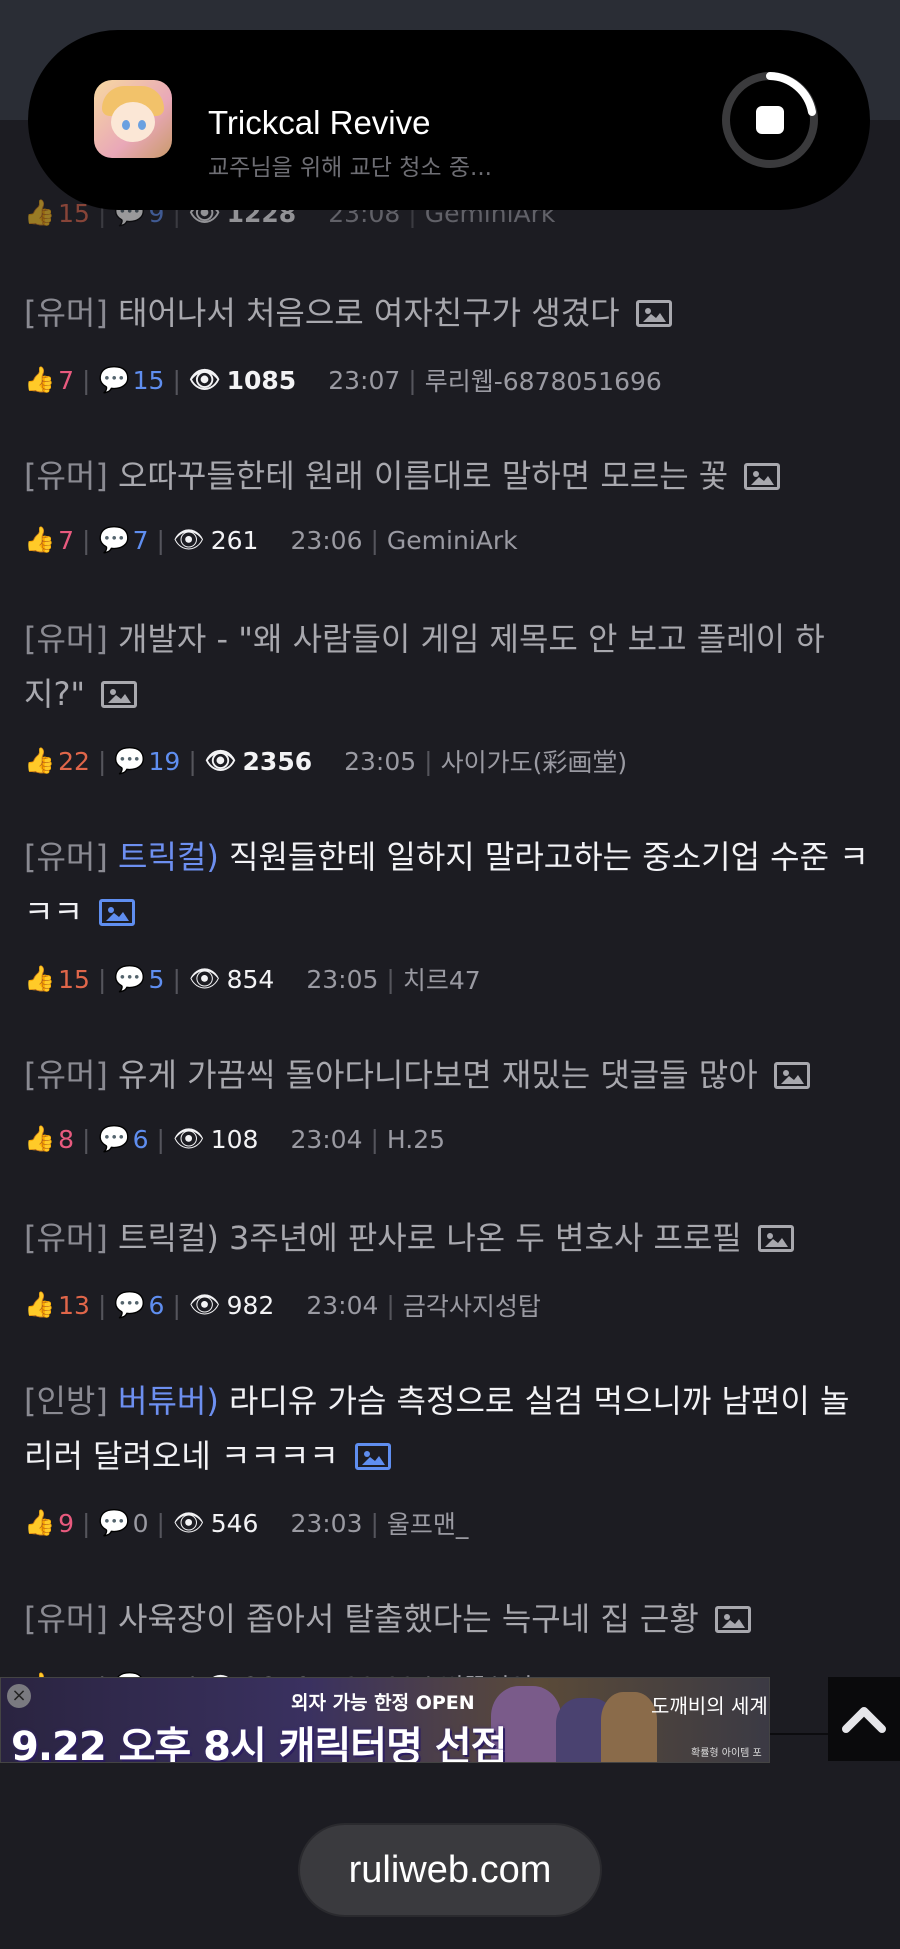 This screenshot has width=900, height=1949. Describe the element at coordinates (319, 122) in the screenshot. I see `app-name: Trickcal Revive` at that location.